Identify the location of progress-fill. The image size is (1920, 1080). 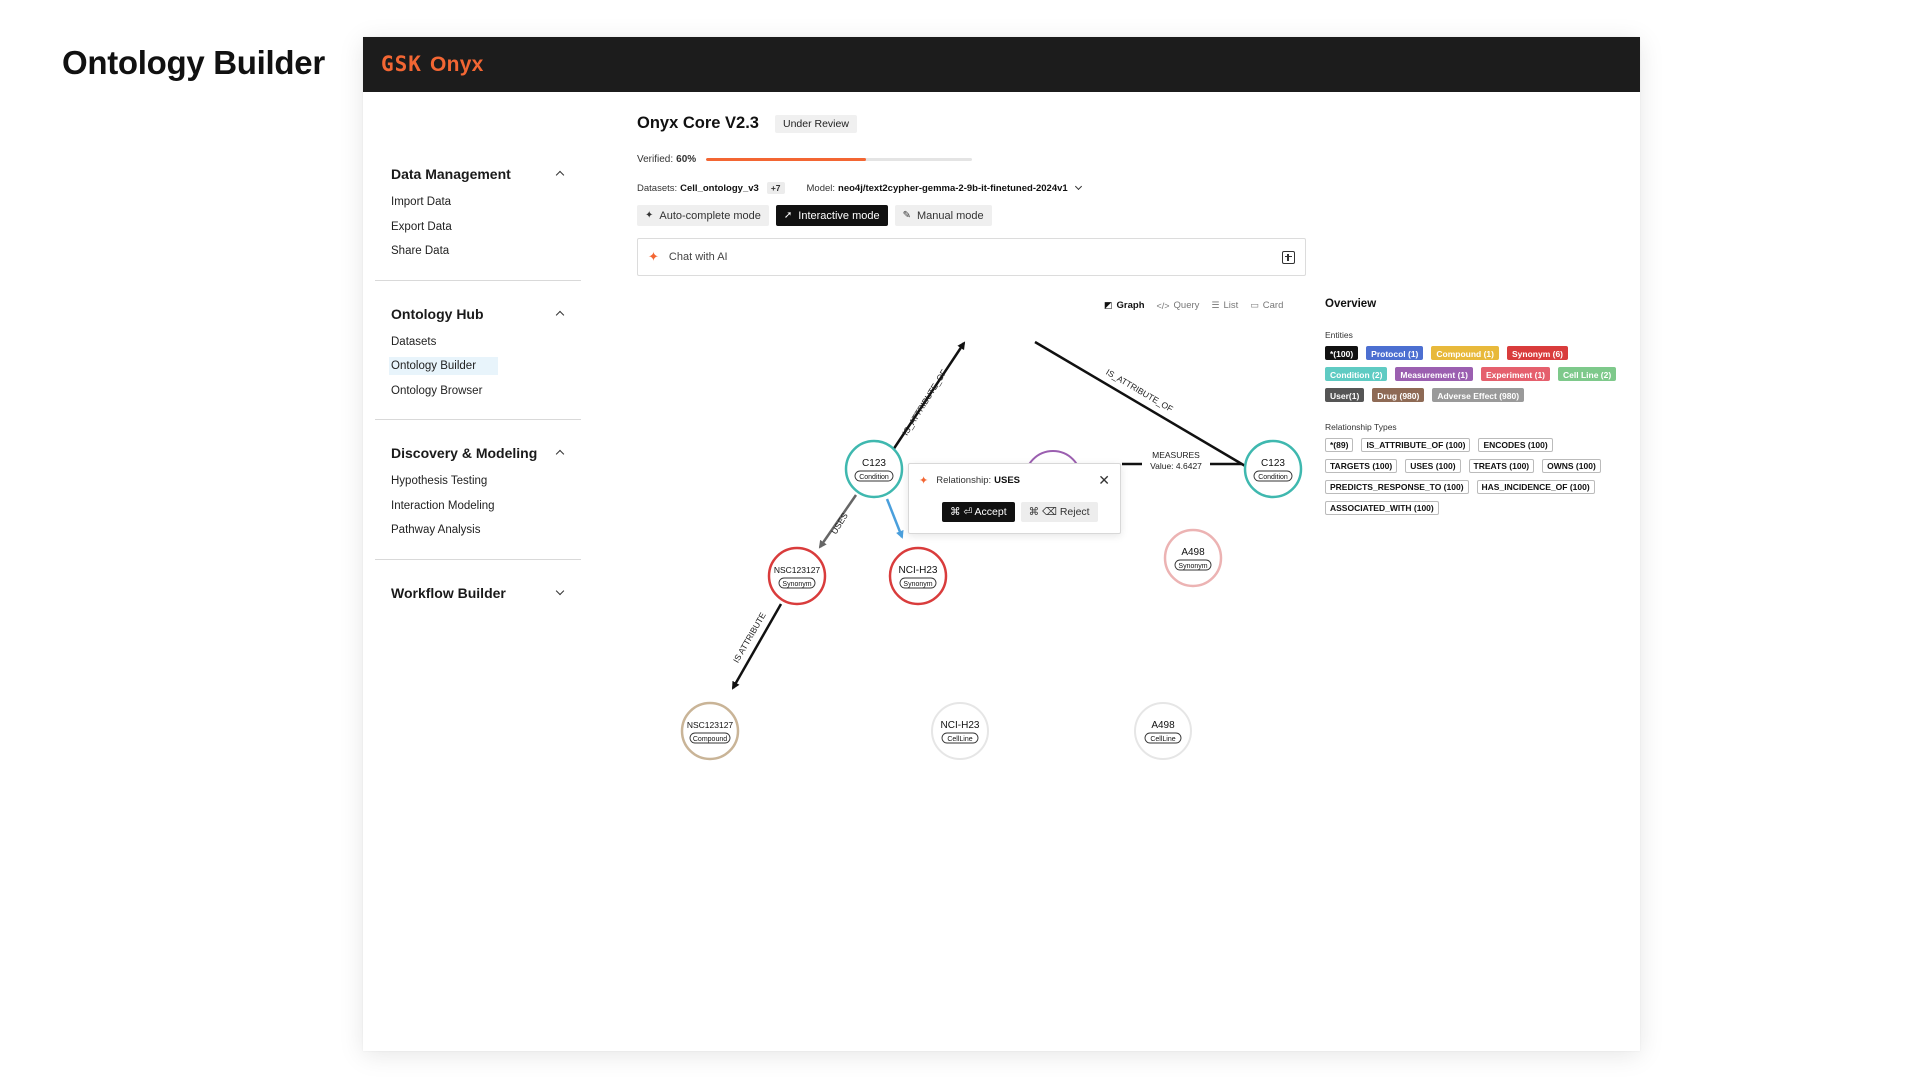
(786, 159).